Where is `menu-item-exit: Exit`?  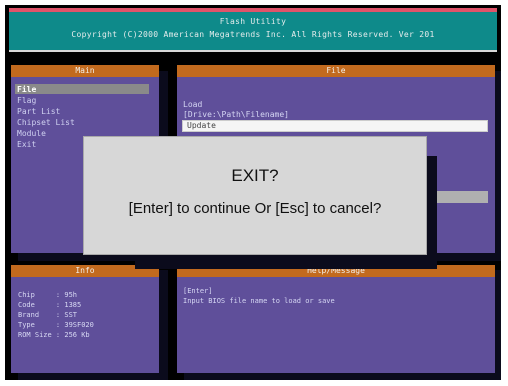
menu-item-exit: Exit is located at coordinates (26, 145).